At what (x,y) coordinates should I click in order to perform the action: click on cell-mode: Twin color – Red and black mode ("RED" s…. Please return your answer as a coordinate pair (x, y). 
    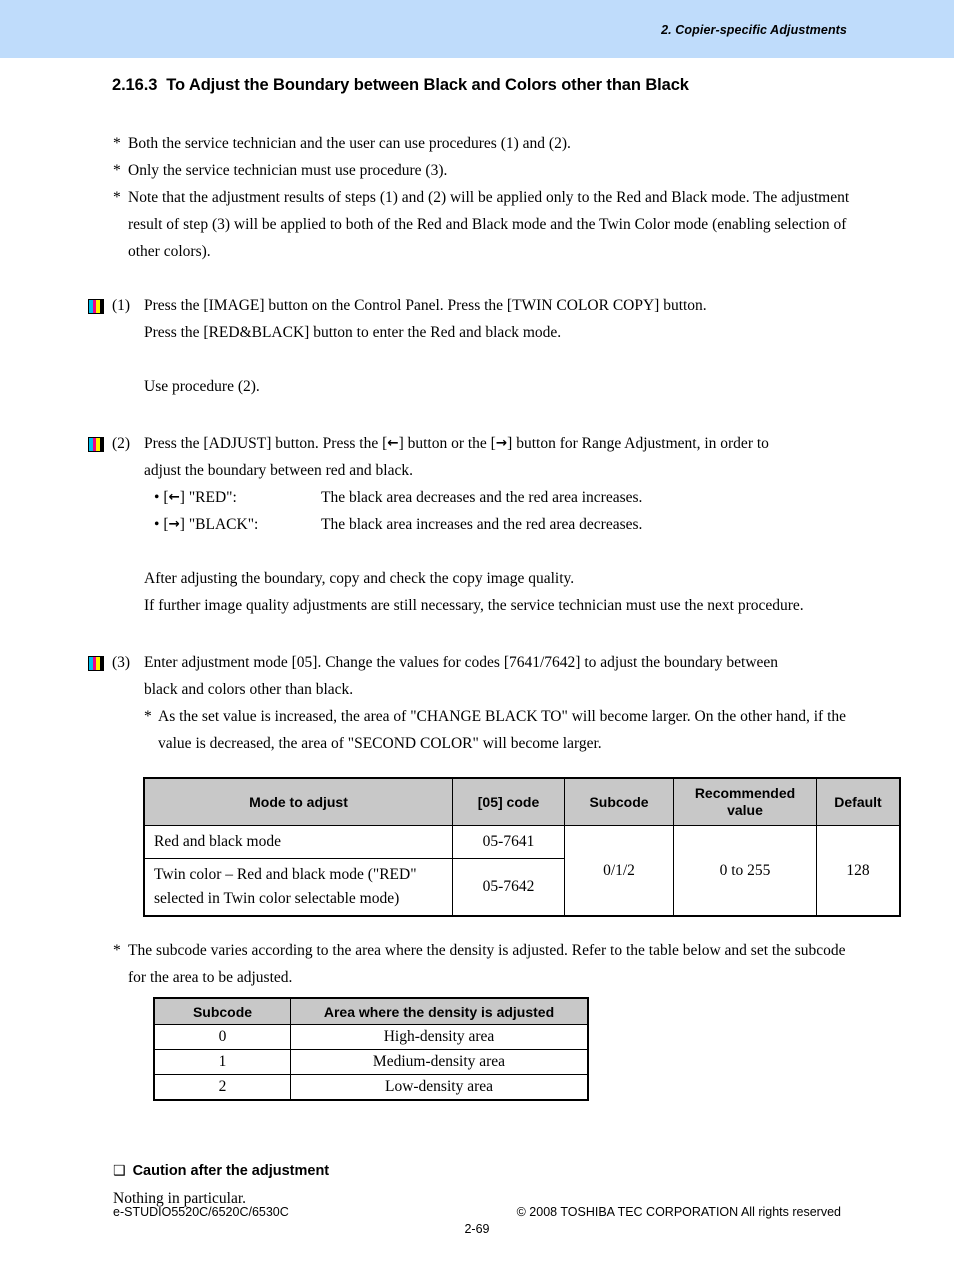
    Looking at the image, I should click on (298, 887).